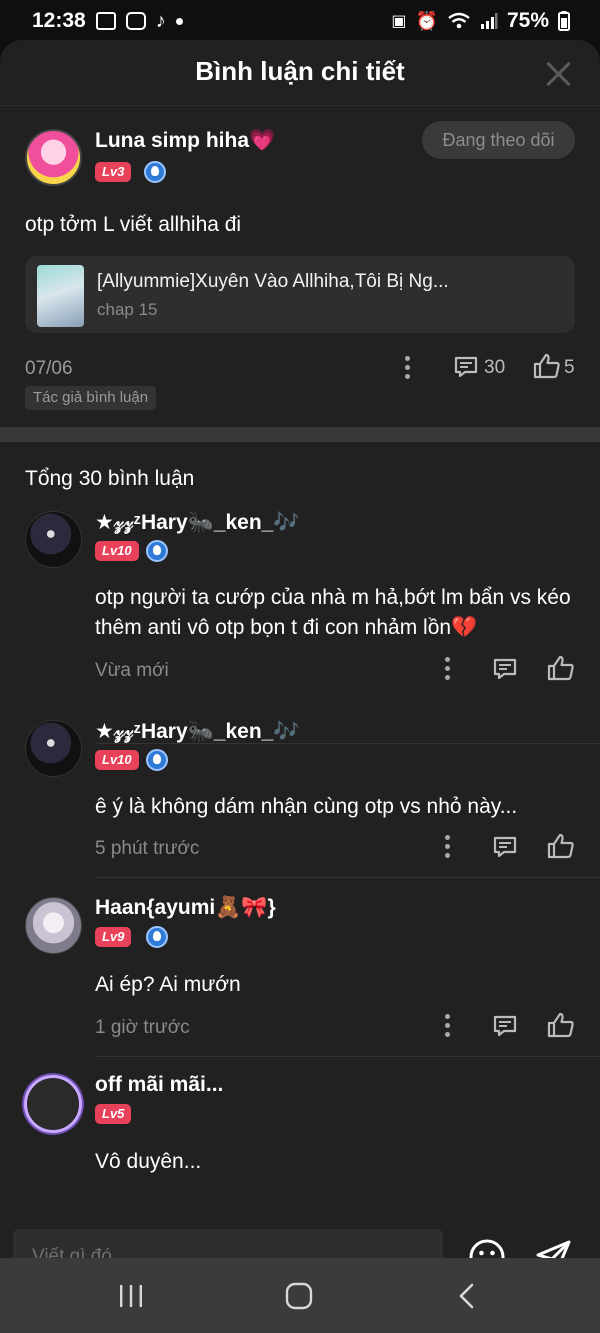  What do you see at coordinates (59, 20) in the screenshot?
I see `status-time: 12:38` at bounding box center [59, 20].